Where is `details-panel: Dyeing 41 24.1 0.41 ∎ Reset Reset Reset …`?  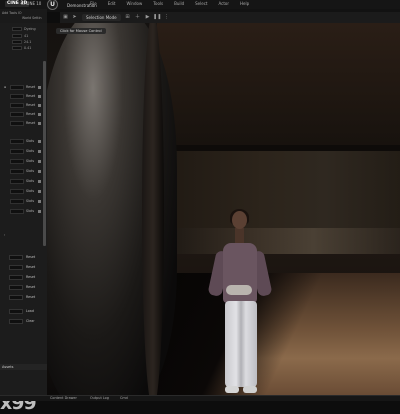 details-panel: Dyeing 41 24.1 0.41 ∎ Reset Reset Reset … is located at coordinates (24, 218).